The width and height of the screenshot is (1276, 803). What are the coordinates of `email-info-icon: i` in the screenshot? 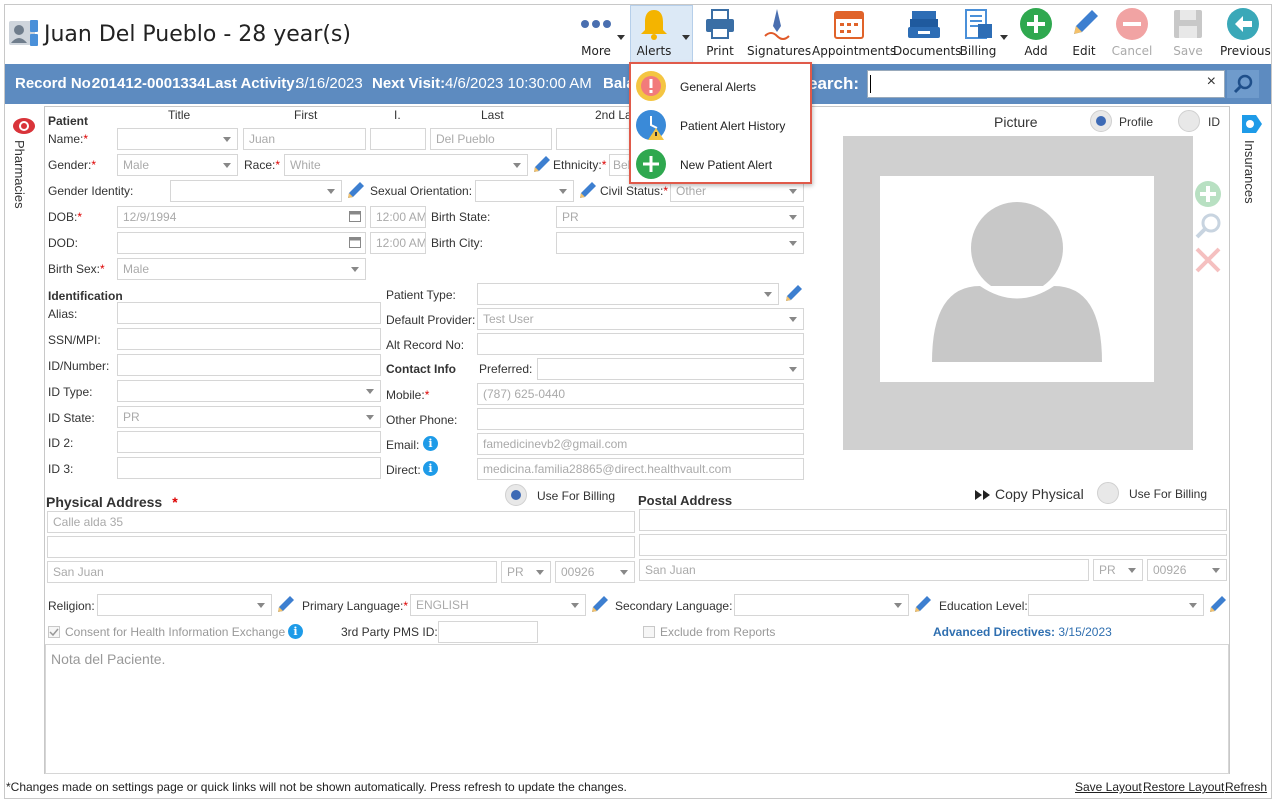 It's located at (430, 443).